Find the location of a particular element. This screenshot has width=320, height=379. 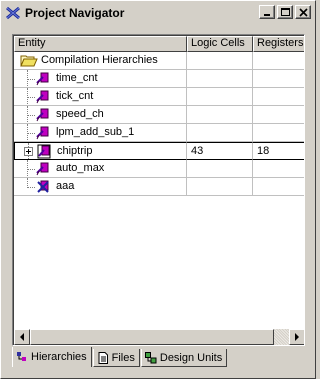

navigator-tabs: Hierarchies Files Design Units is located at coordinates (120, 358).